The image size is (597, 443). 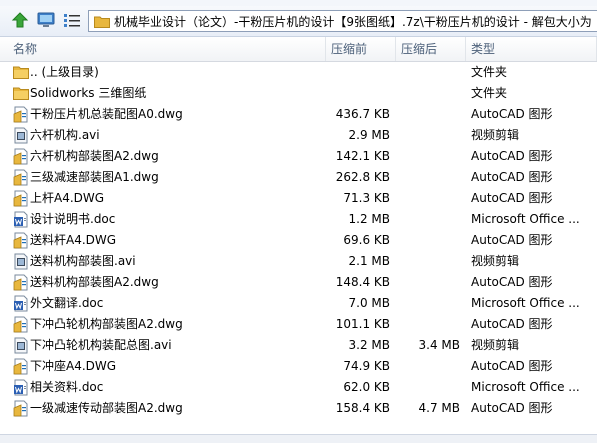 What do you see at coordinates (369, 135) in the screenshot?
I see `file-size: 2.9 MB` at bounding box center [369, 135].